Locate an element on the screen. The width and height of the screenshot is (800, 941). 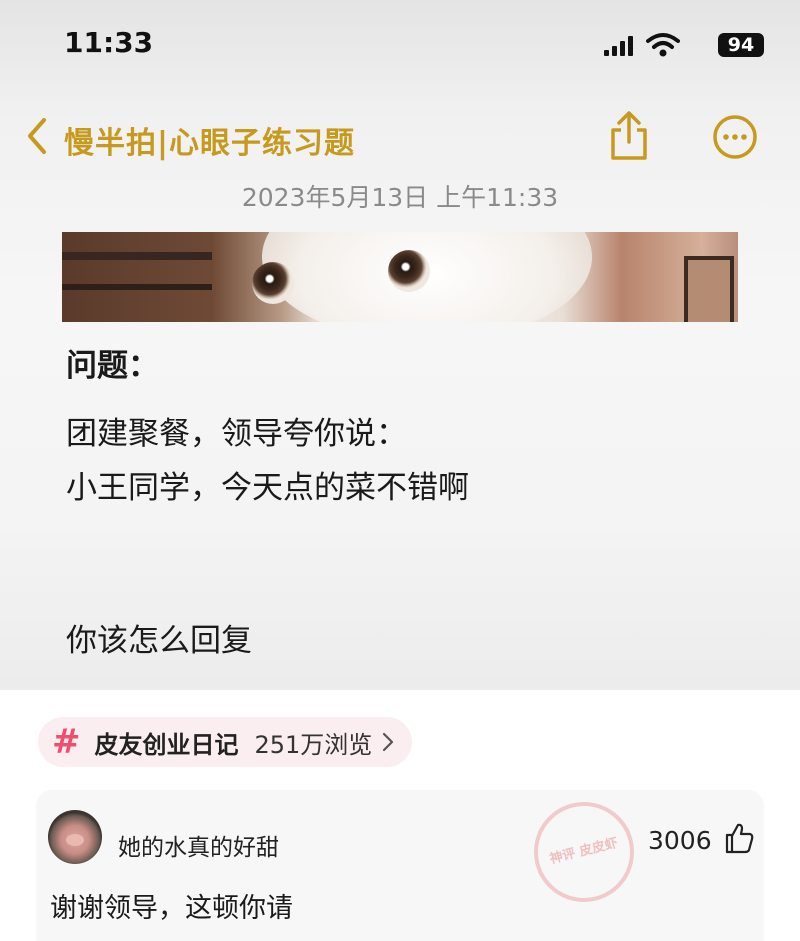
like-count: 3006 is located at coordinates (680, 840).